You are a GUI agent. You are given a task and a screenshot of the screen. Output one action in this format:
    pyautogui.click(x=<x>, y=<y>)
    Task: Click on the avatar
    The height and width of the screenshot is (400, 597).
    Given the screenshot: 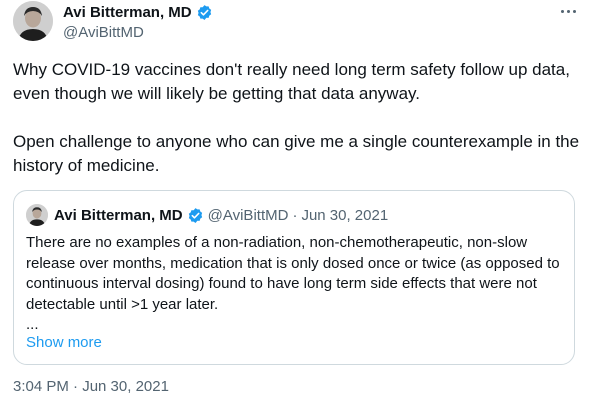 What is the action you would take?
    pyautogui.click(x=33, y=21)
    